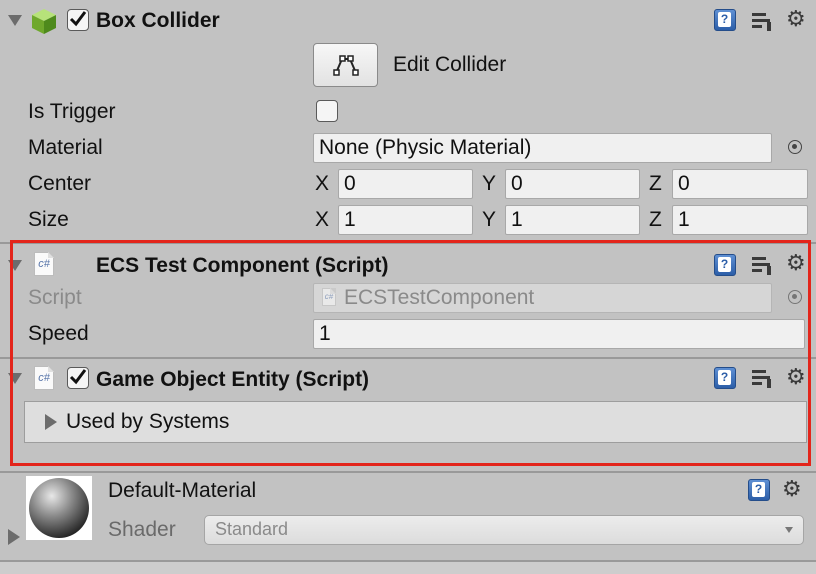 The height and width of the screenshot is (574, 816). What do you see at coordinates (72, 111) in the screenshot?
I see `is-trigger-label: Is Trigger` at bounding box center [72, 111].